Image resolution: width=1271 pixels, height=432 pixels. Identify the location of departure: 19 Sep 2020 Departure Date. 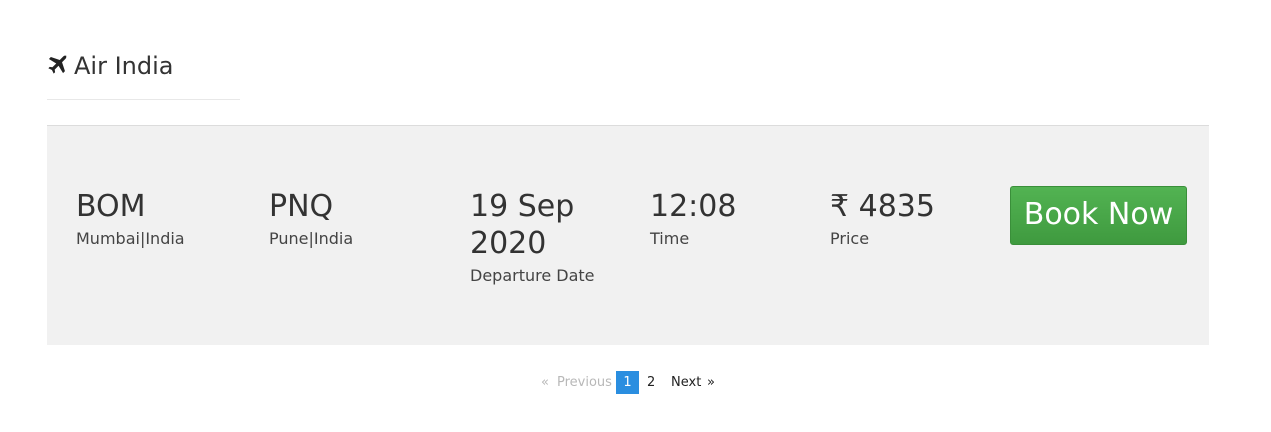
(535, 237).